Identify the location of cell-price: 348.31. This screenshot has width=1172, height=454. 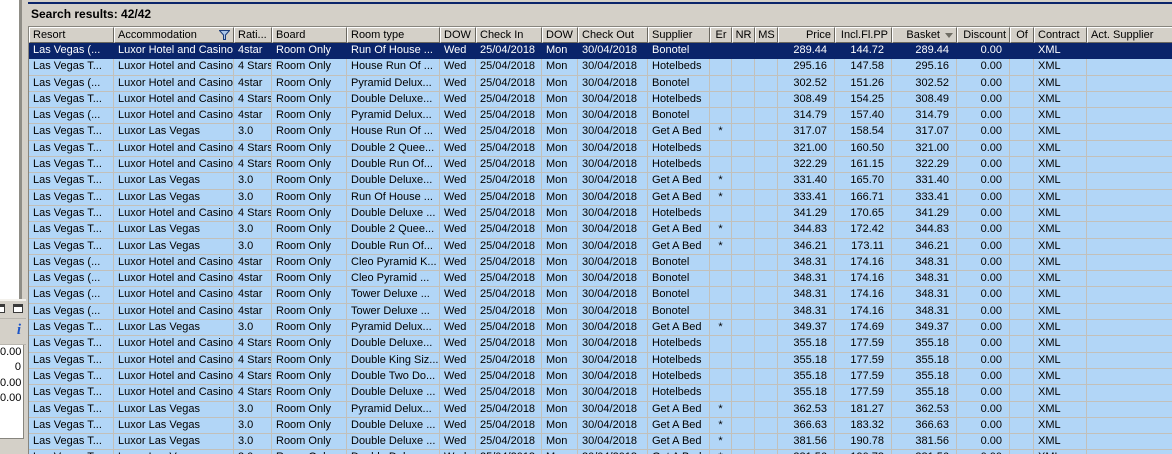
(806, 263).